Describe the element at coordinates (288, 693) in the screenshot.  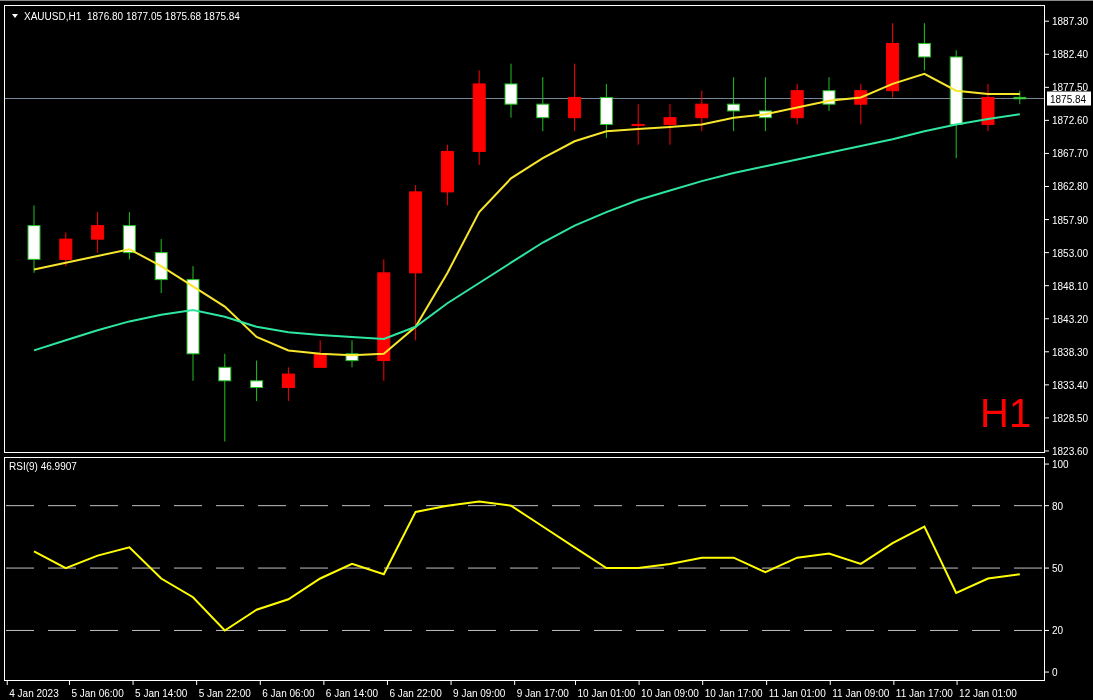
I see `time-axis-label: 6 Jan 06:00` at that location.